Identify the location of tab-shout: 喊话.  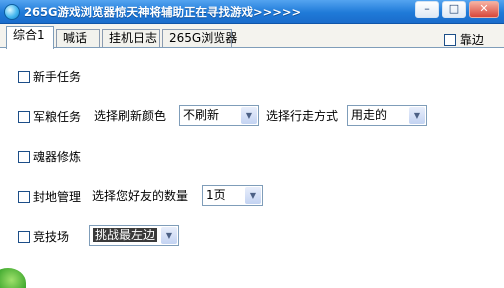
(78, 38).